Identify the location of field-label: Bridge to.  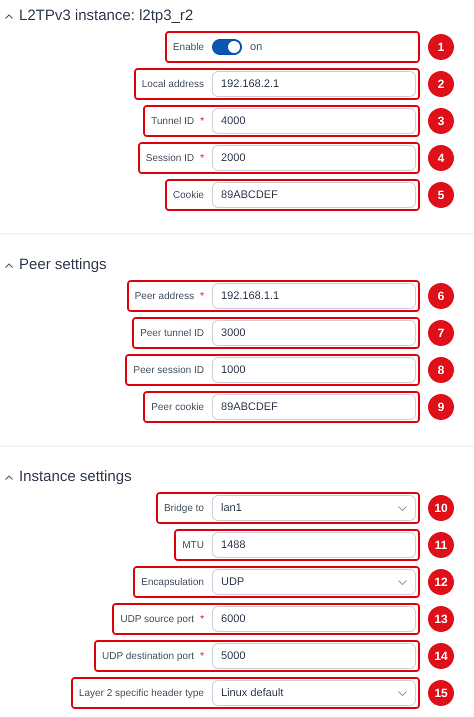
(184, 509).